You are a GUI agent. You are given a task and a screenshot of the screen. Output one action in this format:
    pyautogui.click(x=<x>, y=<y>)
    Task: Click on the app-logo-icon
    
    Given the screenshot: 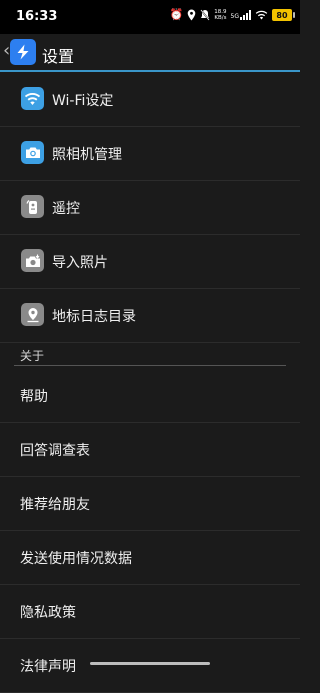 What is the action you would take?
    pyautogui.click(x=23, y=52)
    